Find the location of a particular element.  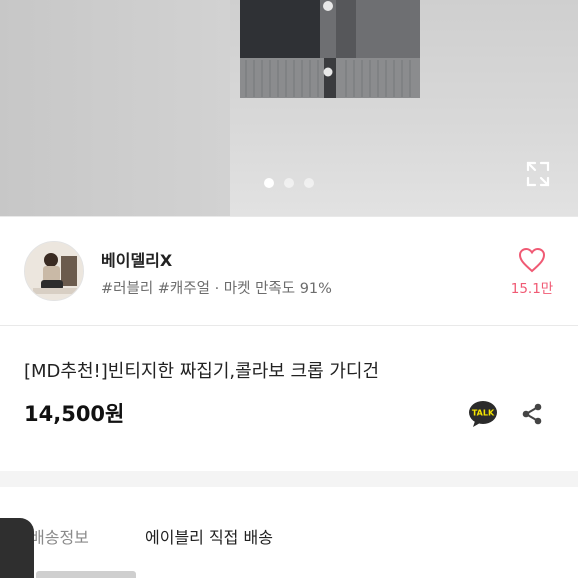

share-icon is located at coordinates (532, 414).